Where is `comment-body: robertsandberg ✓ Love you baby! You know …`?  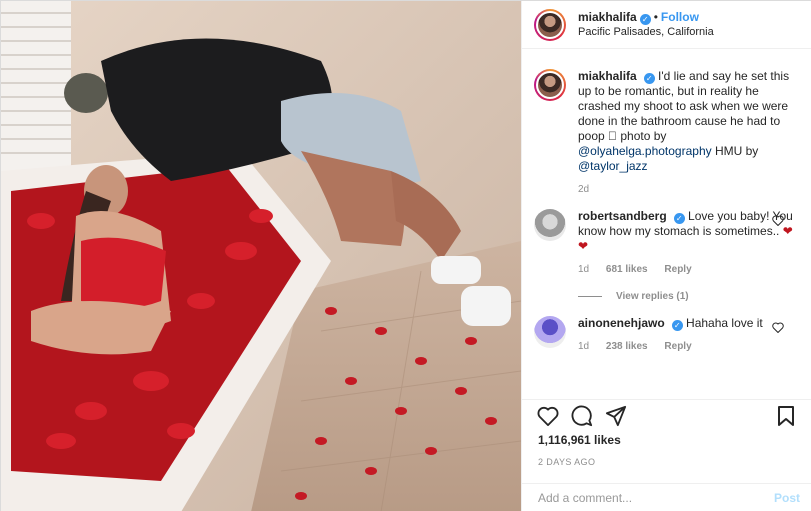 comment-body: robertsandberg ✓ Love you baby! You know … is located at coordinates (687, 256).